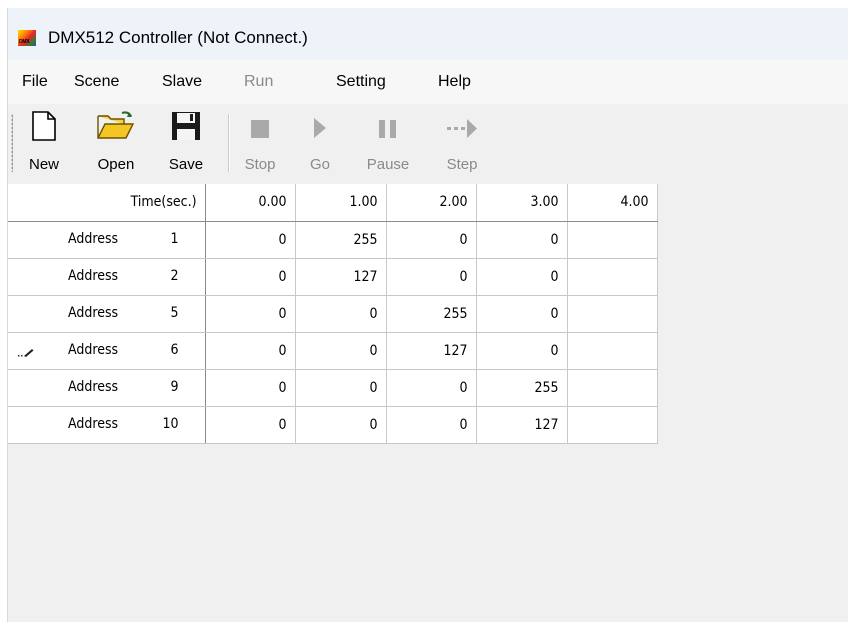 This screenshot has height=622, width=848. What do you see at coordinates (428, 34) in the screenshot?
I see `title-bar: DMX DMX512 Controller (Not Connect.)` at bounding box center [428, 34].